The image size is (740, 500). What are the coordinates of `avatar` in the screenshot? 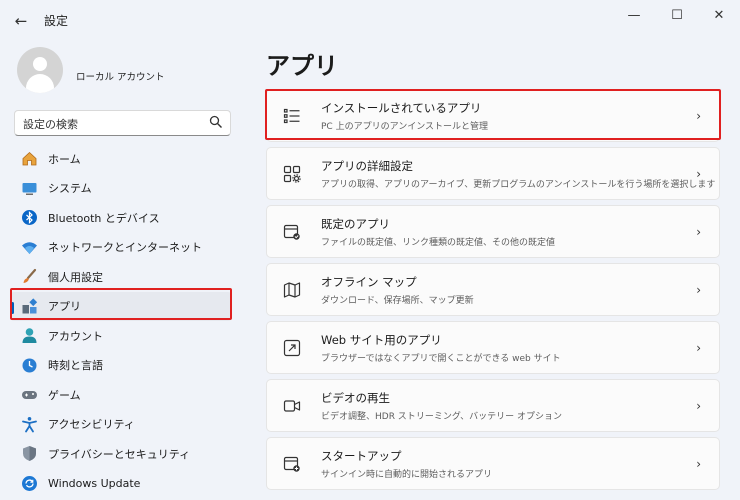 It's located at (40, 70).